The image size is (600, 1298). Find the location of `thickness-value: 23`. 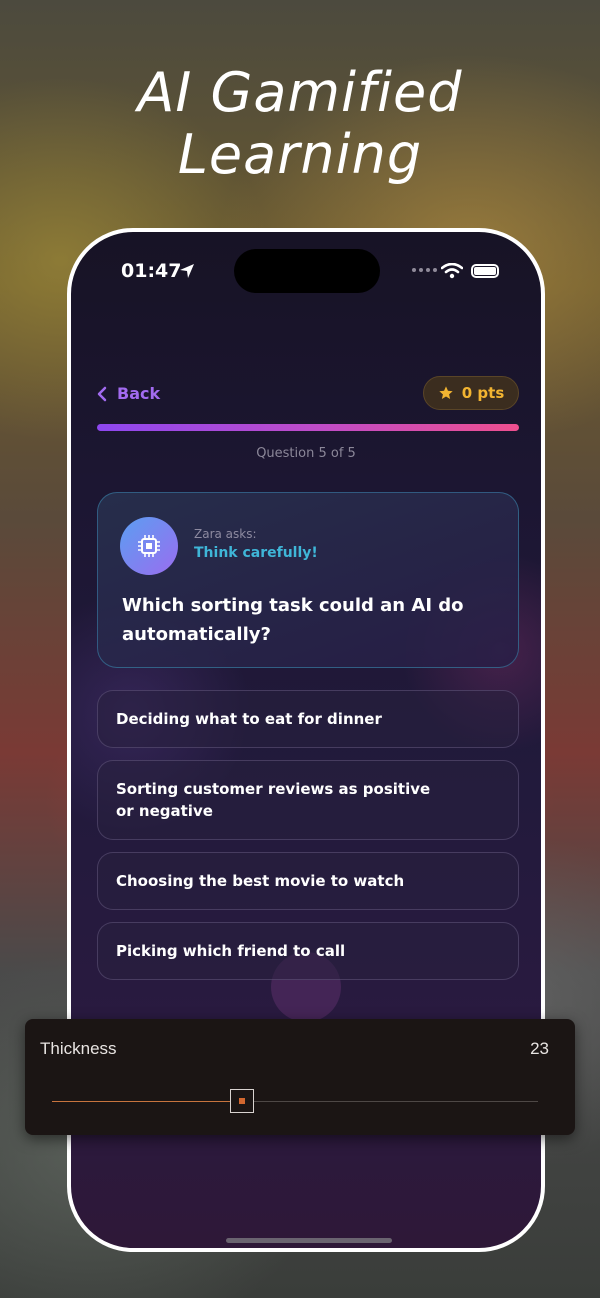

thickness-value: 23 is located at coordinates (539, 1048).